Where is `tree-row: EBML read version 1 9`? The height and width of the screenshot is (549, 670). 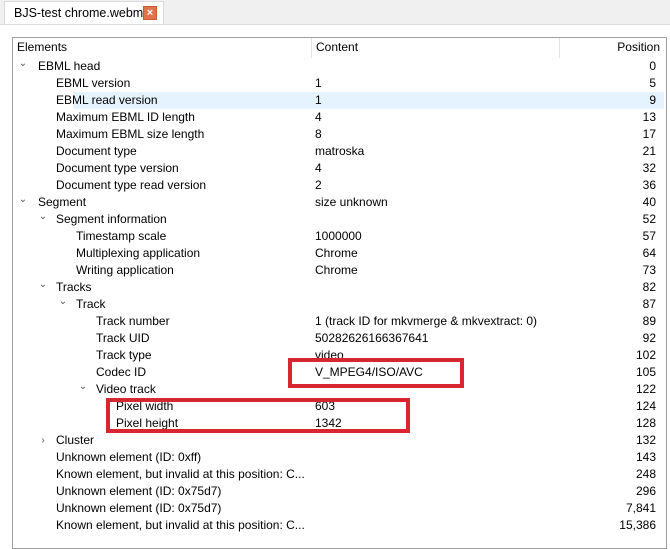 tree-row: EBML read version 1 9 is located at coordinates (338, 100).